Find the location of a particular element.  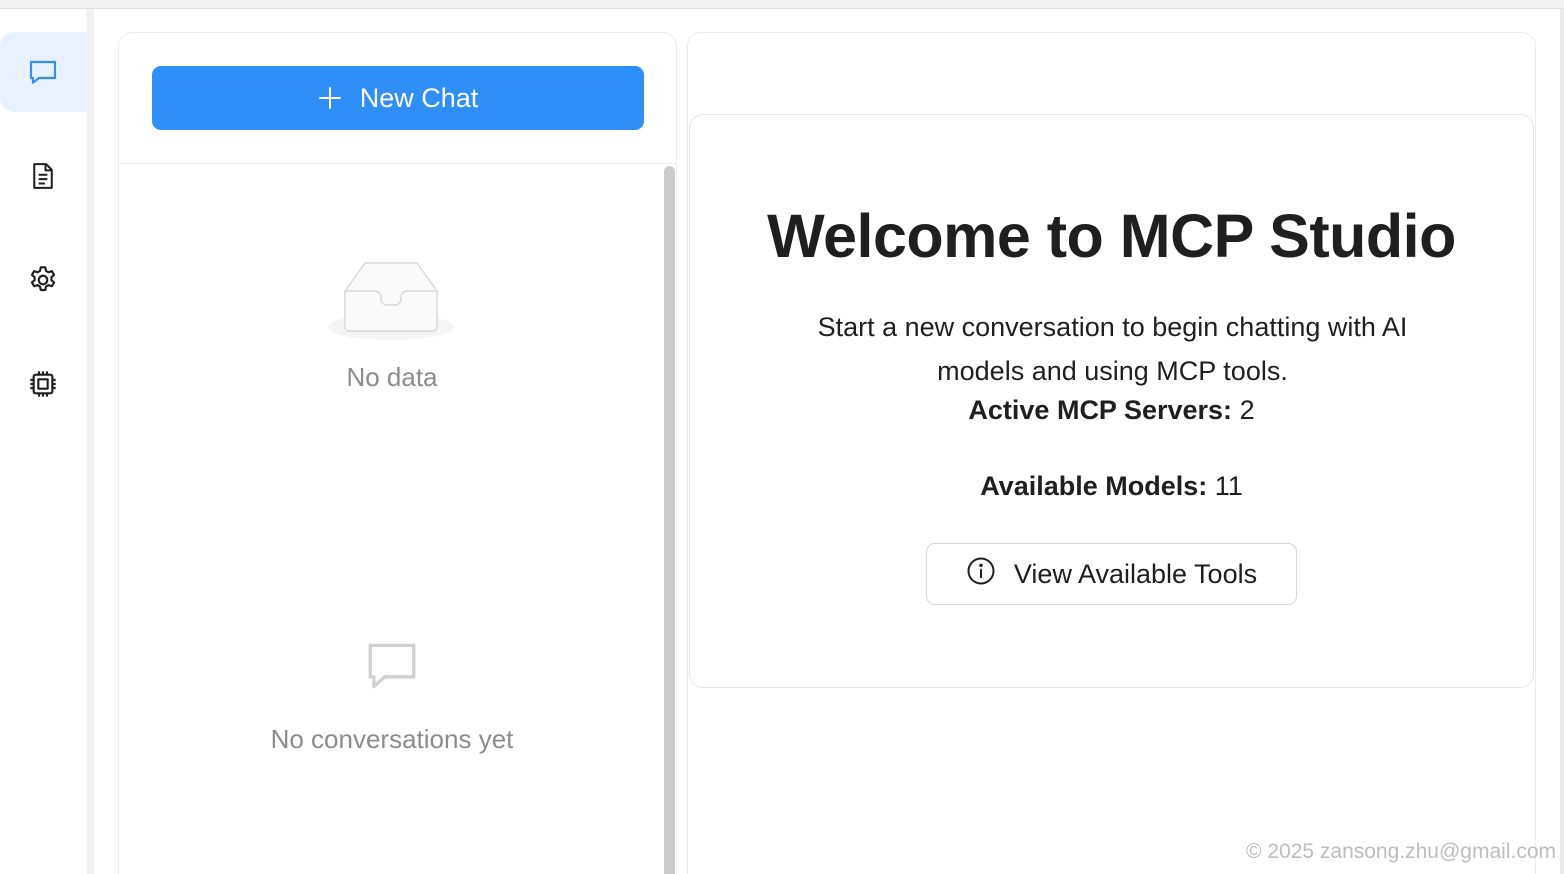

info-icon is located at coordinates (981, 574).